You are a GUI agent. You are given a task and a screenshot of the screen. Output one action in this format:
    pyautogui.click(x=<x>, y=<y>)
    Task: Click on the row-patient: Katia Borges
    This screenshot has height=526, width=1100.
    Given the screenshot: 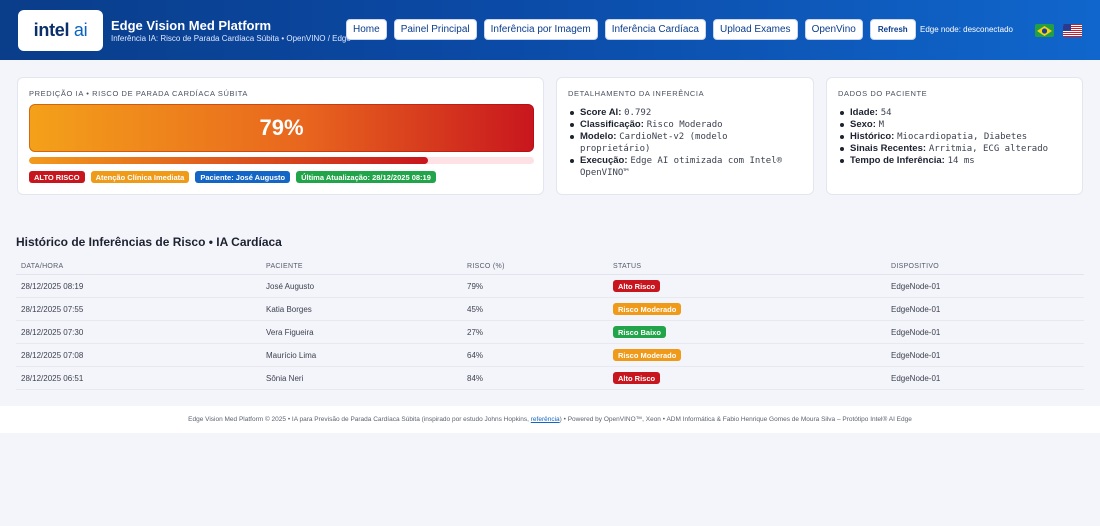 What is the action you would take?
    pyautogui.click(x=289, y=309)
    